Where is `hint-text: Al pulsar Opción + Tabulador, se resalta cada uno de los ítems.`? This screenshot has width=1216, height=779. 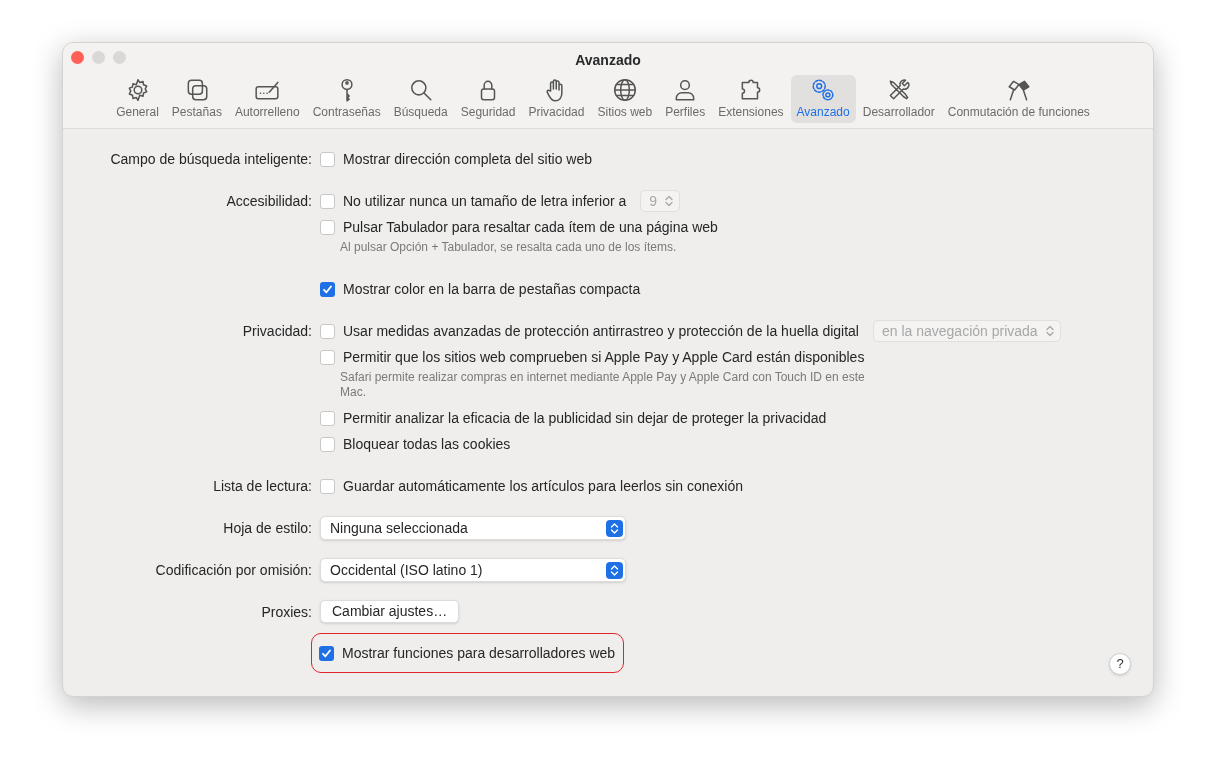 hint-text: Al pulsar Opción + Tabulador, se resalta cada uno de los ítems. is located at coordinates (508, 247).